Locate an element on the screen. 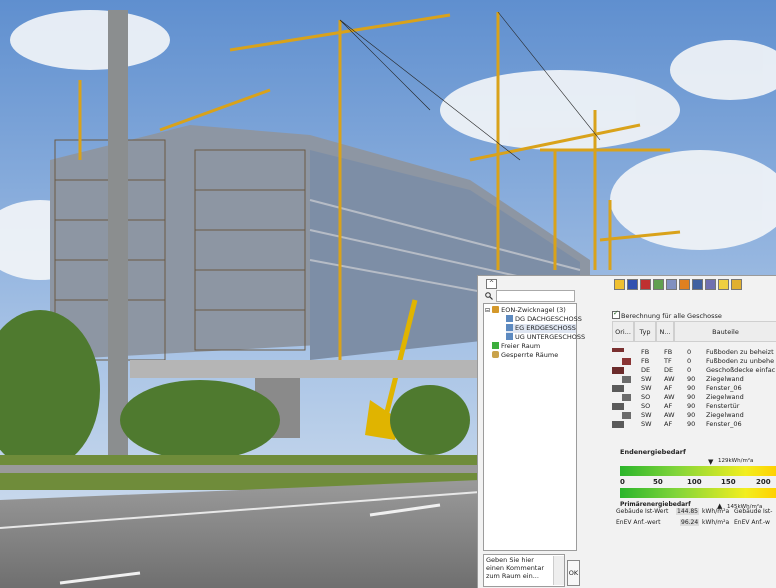 This screenshot has height=588, width=776. tree-floor-eg: EG ERDGESCHOSS is located at coordinates (541, 328).